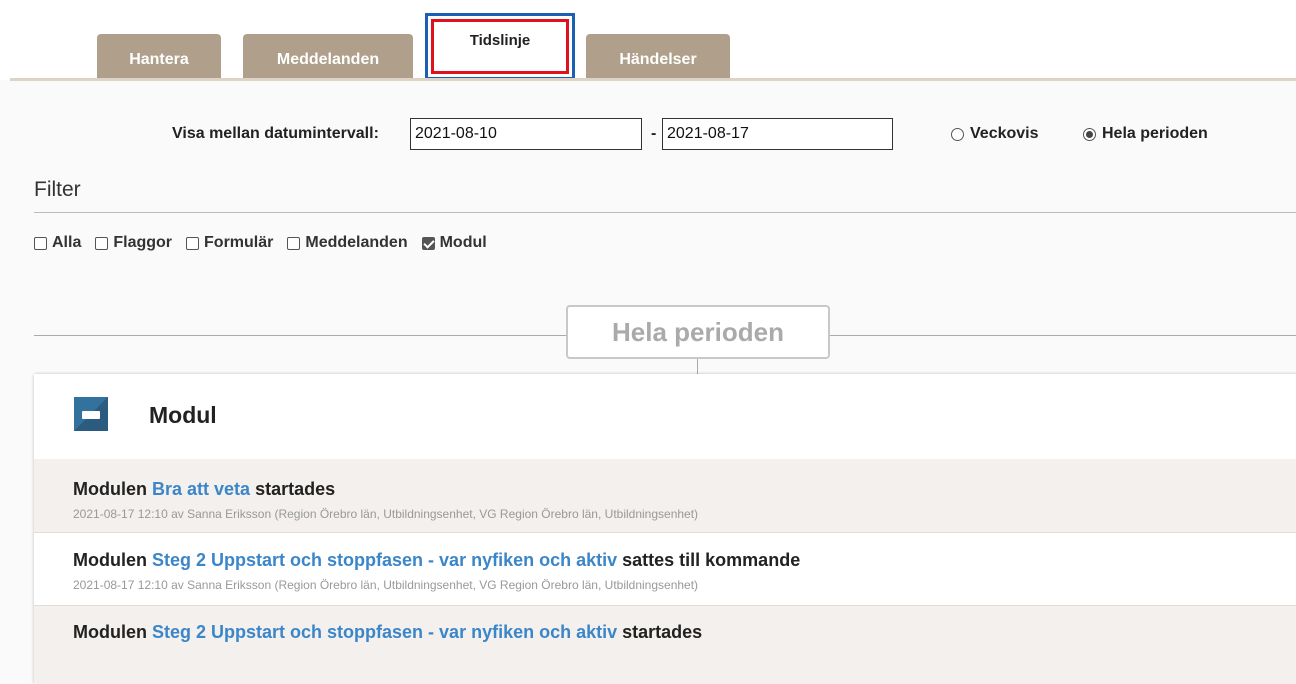 Image resolution: width=1296 pixels, height=684 pixels. I want to click on tab-meddelanden: Meddelanden, so click(328, 56).